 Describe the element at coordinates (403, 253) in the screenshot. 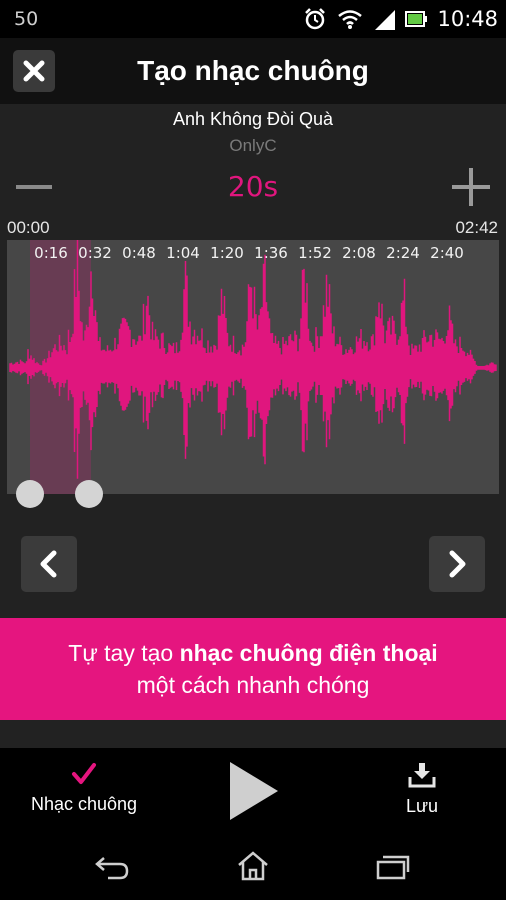

I see `timeline-tick: 2:24` at that location.